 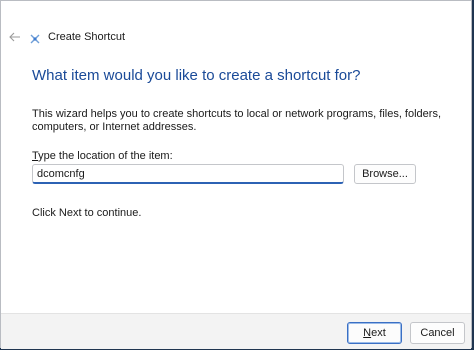 What do you see at coordinates (87, 37) in the screenshot?
I see `window-title: Create Shortcut` at bounding box center [87, 37].